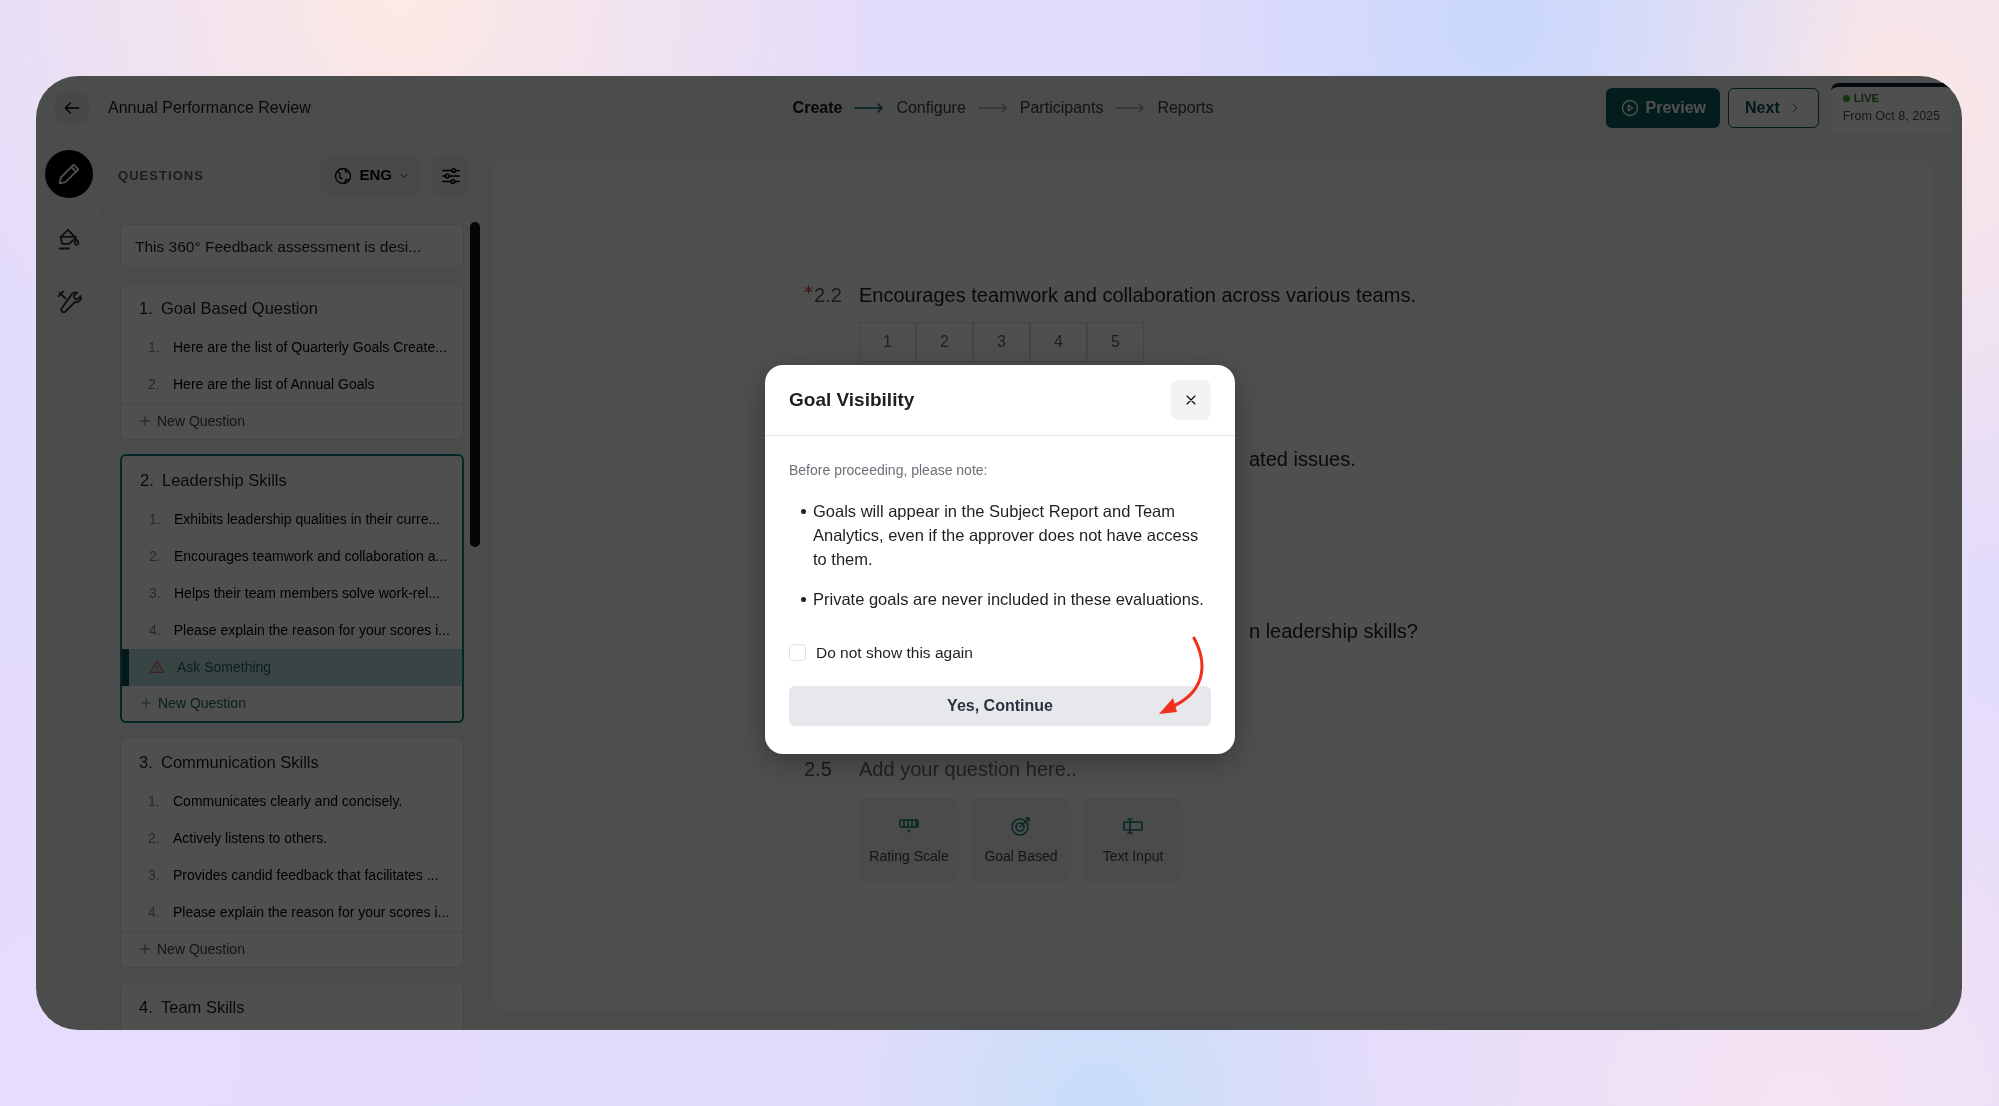 The height and width of the screenshot is (1106, 1999). I want to click on status-dot, so click(1846, 99).